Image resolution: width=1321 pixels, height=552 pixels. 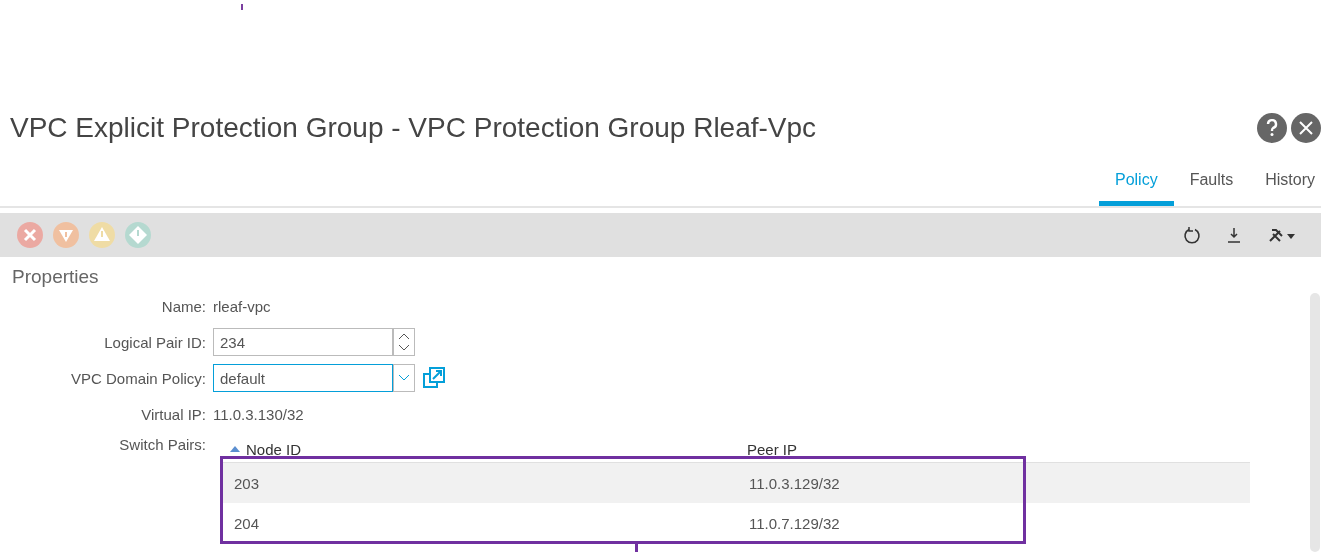 What do you see at coordinates (404, 342) in the screenshot?
I see `spinner-arrows-icon` at bounding box center [404, 342].